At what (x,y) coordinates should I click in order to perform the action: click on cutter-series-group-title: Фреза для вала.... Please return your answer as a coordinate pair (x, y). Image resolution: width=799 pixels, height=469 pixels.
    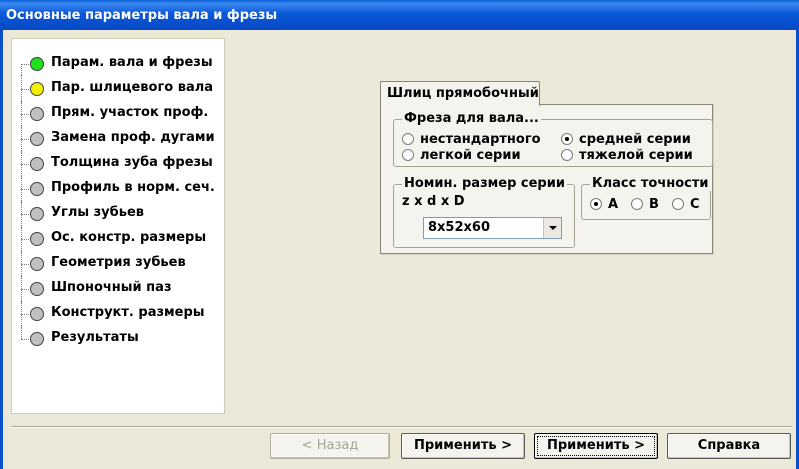
    Looking at the image, I should click on (471, 118).